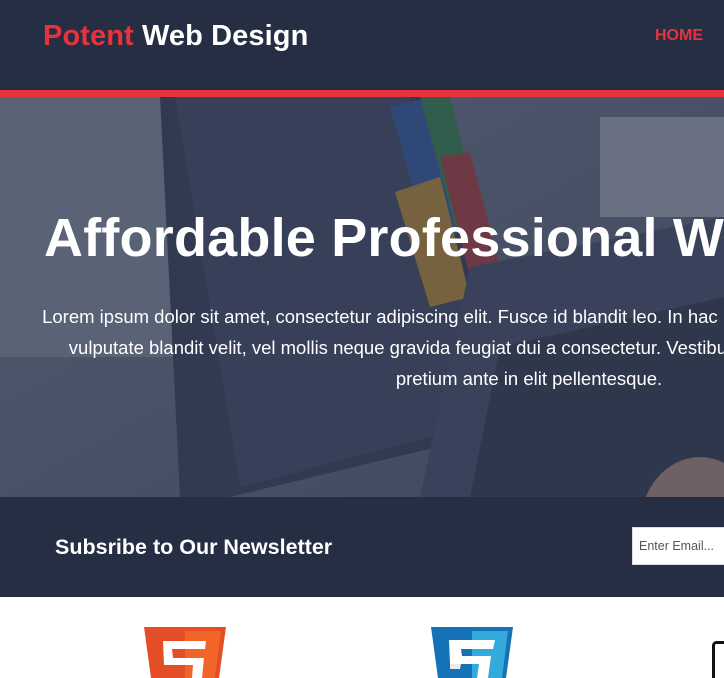  I want to click on html5-icon, so click(185, 652).